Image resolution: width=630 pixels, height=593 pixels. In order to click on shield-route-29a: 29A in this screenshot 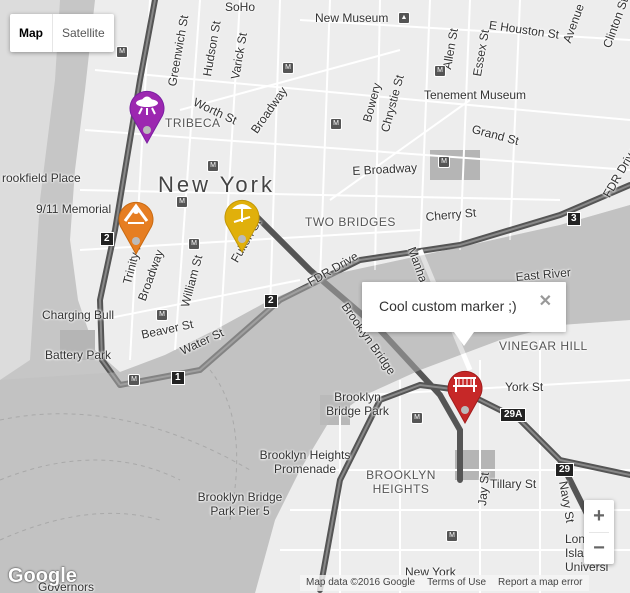, I will do `click(513, 415)`.